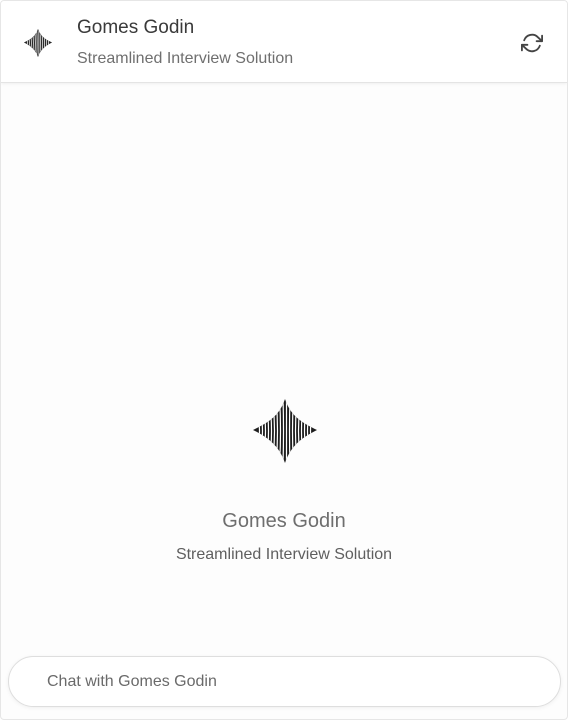 This screenshot has height=720, width=568. What do you see at coordinates (284, 521) in the screenshot?
I see `welcome-title: Gomes Godin` at bounding box center [284, 521].